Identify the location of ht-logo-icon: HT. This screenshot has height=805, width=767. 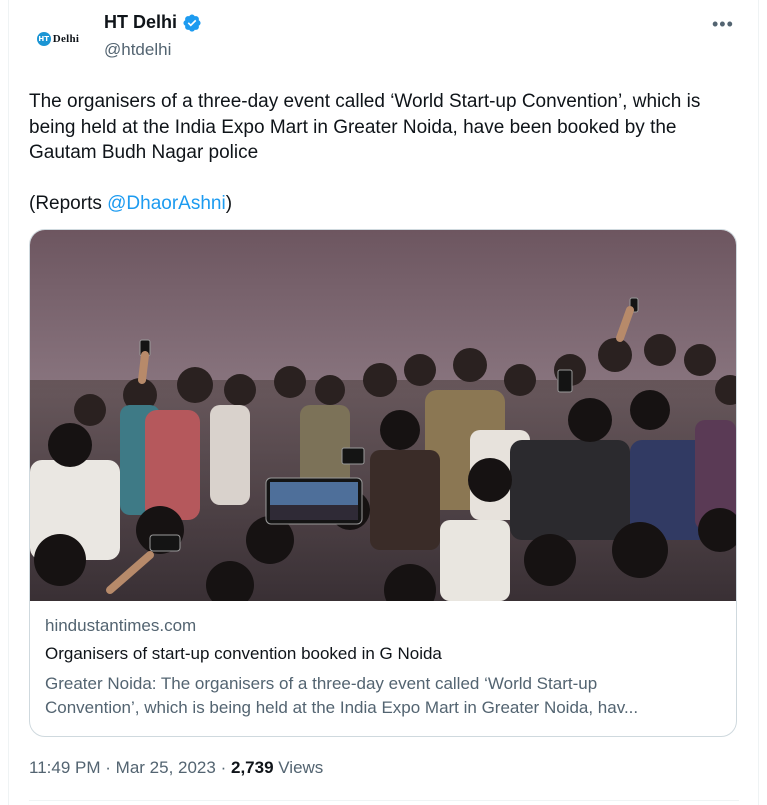
(43, 38).